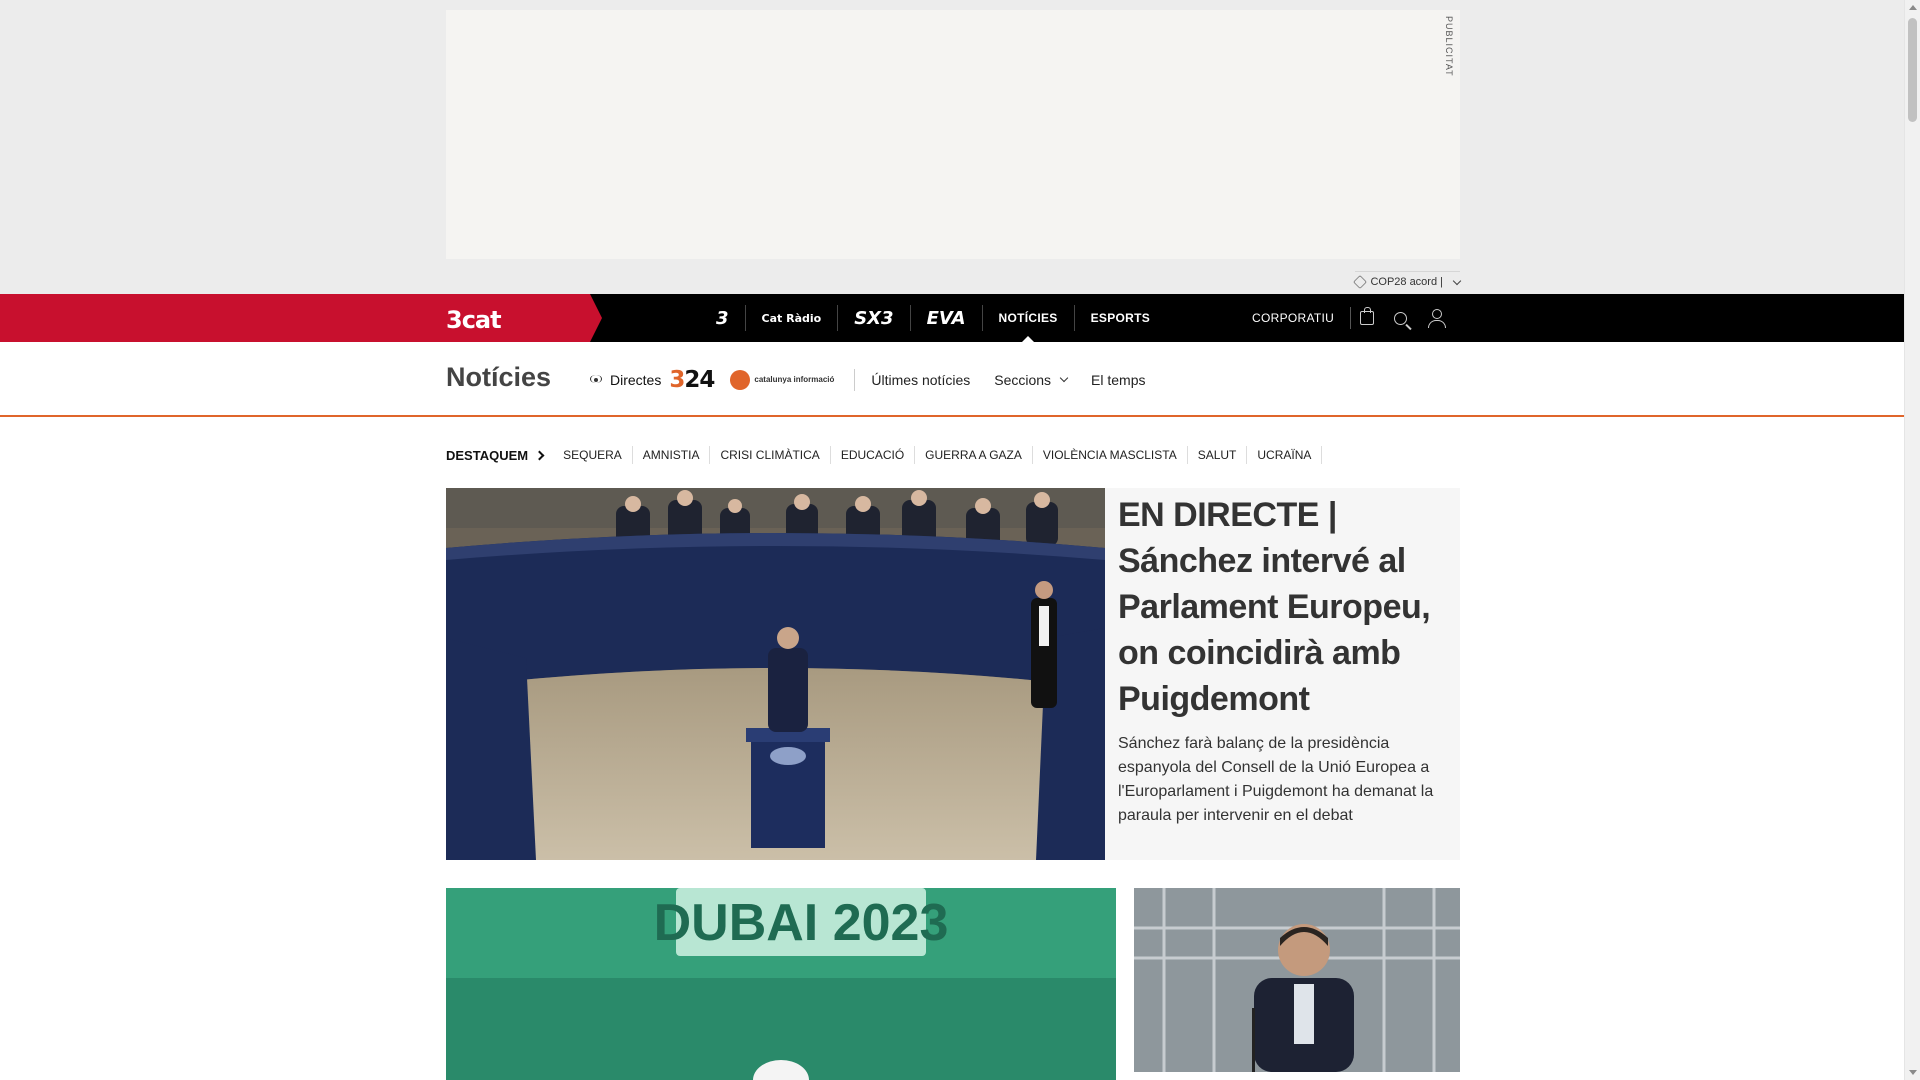  I want to click on parliament-photo, so click(775, 674).